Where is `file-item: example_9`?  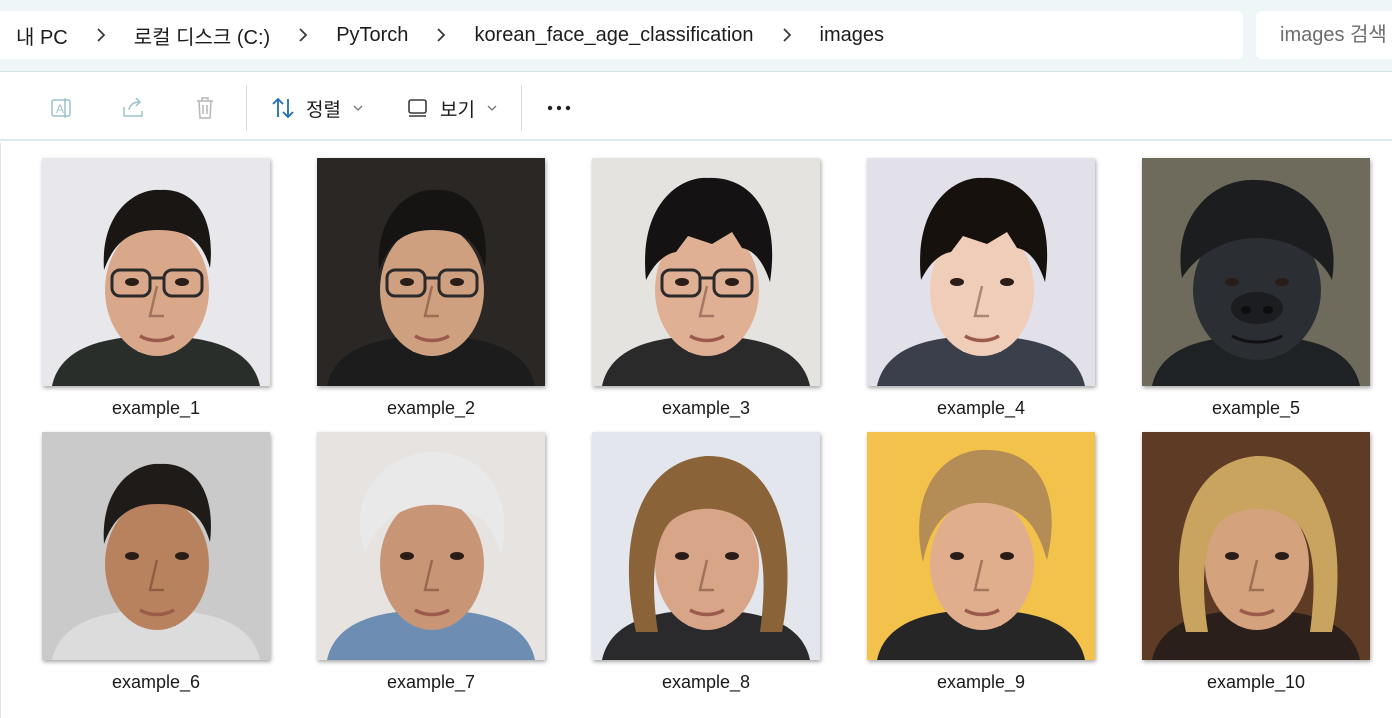
file-item: example_9 is located at coordinates (981, 563).